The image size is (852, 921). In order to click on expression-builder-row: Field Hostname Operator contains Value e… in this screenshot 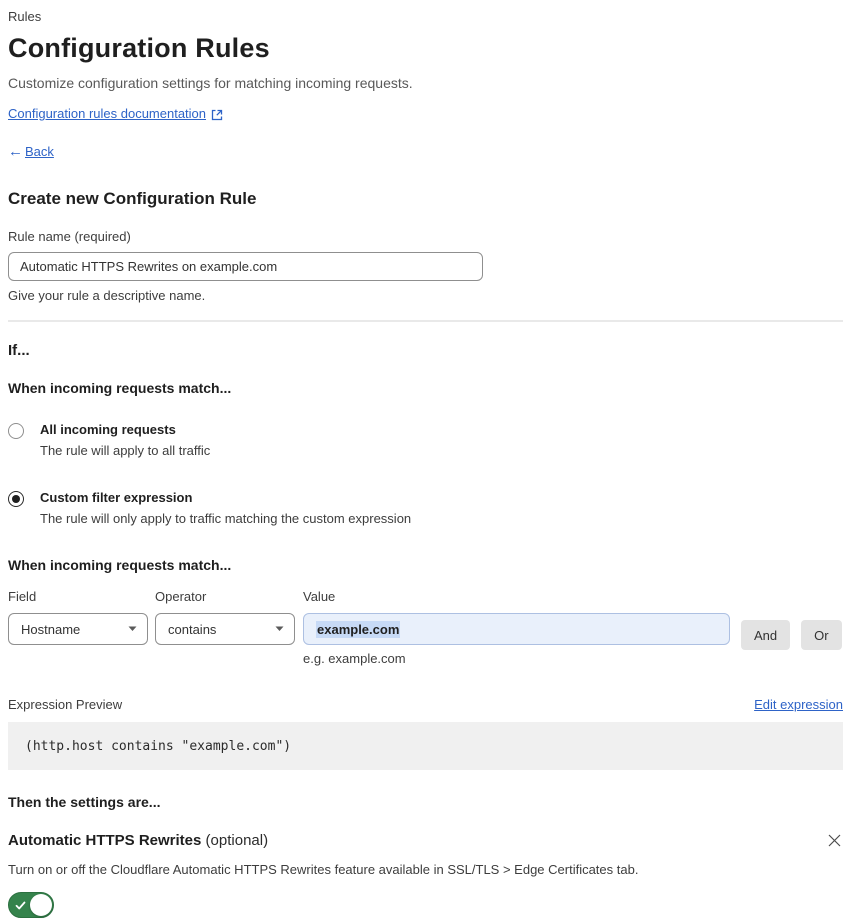, I will do `click(425, 627)`.